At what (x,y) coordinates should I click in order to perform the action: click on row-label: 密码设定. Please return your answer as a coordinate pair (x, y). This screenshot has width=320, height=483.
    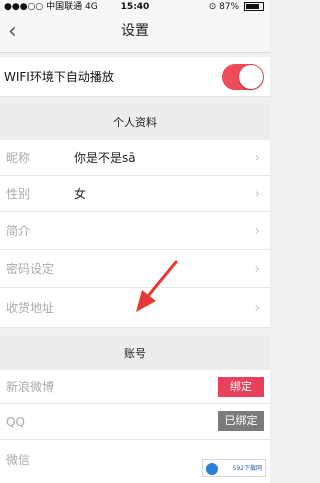
    Looking at the image, I should click on (30, 269).